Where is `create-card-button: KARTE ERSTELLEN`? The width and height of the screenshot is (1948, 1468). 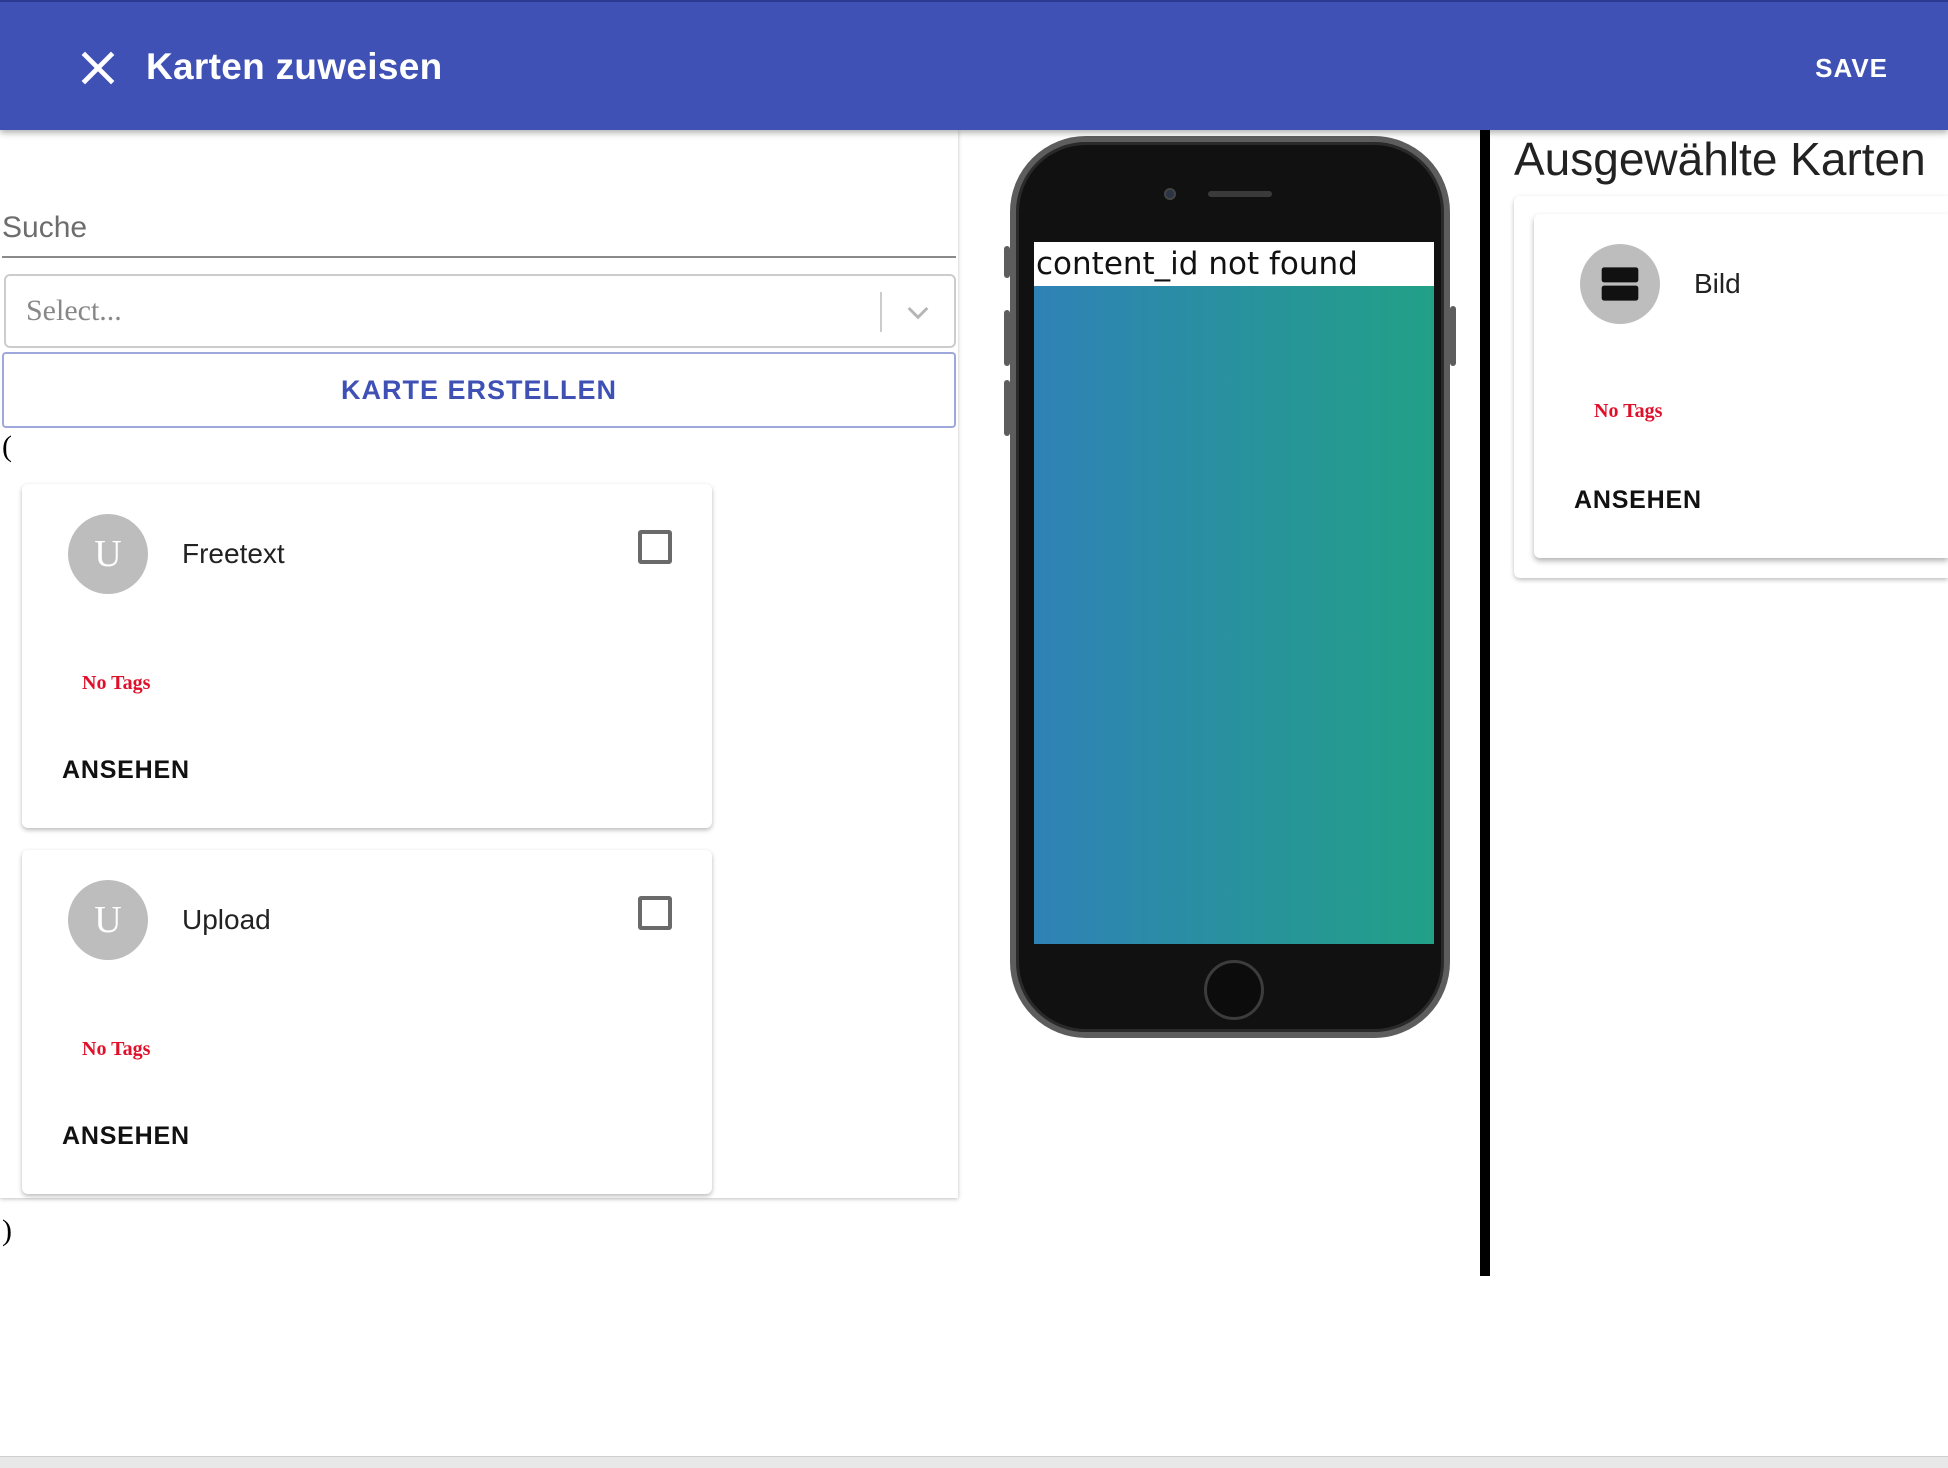
create-card-button: KARTE ERSTELLEN is located at coordinates (479, 390).